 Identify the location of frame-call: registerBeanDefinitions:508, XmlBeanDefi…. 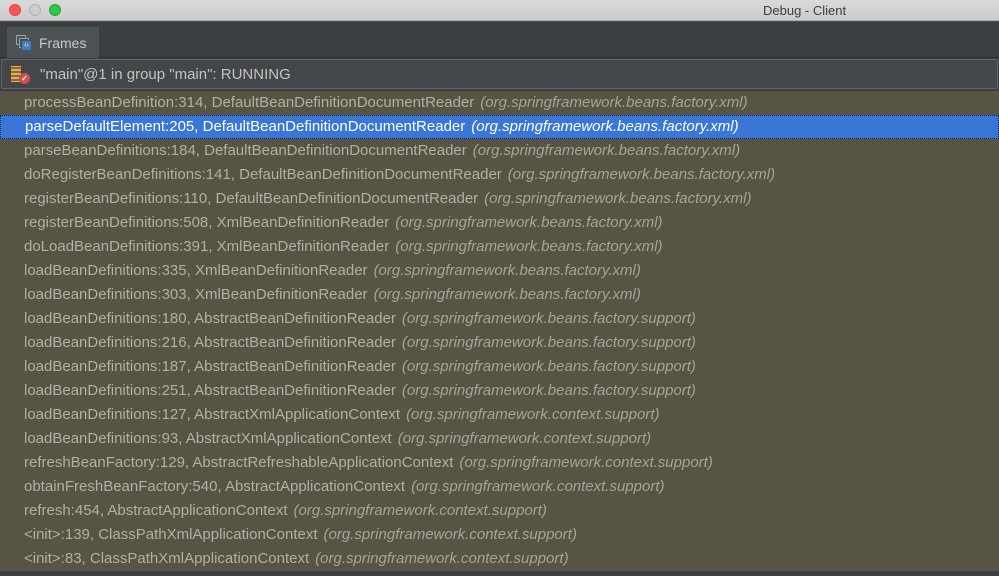
(207, 222).